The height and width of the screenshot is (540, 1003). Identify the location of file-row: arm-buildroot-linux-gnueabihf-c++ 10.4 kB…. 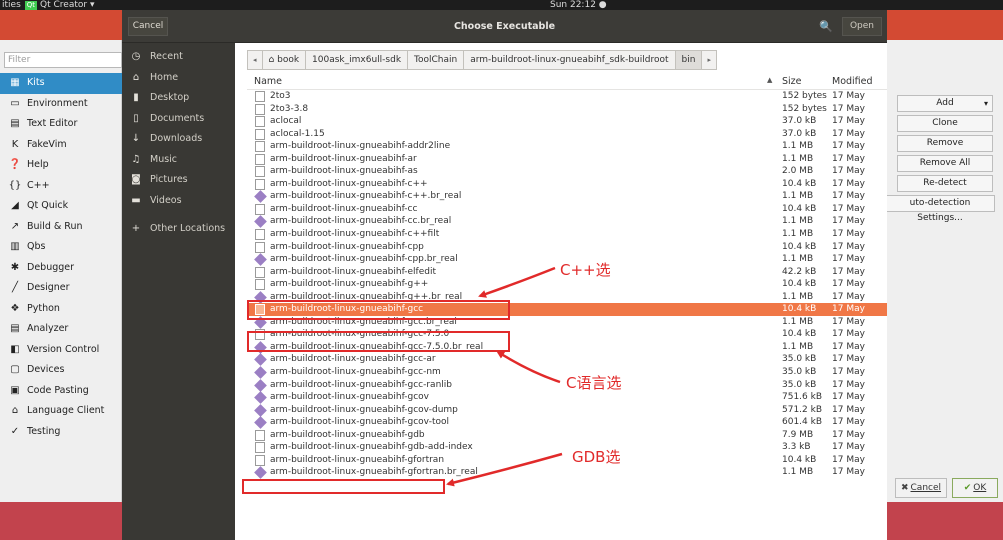
(567, 184).